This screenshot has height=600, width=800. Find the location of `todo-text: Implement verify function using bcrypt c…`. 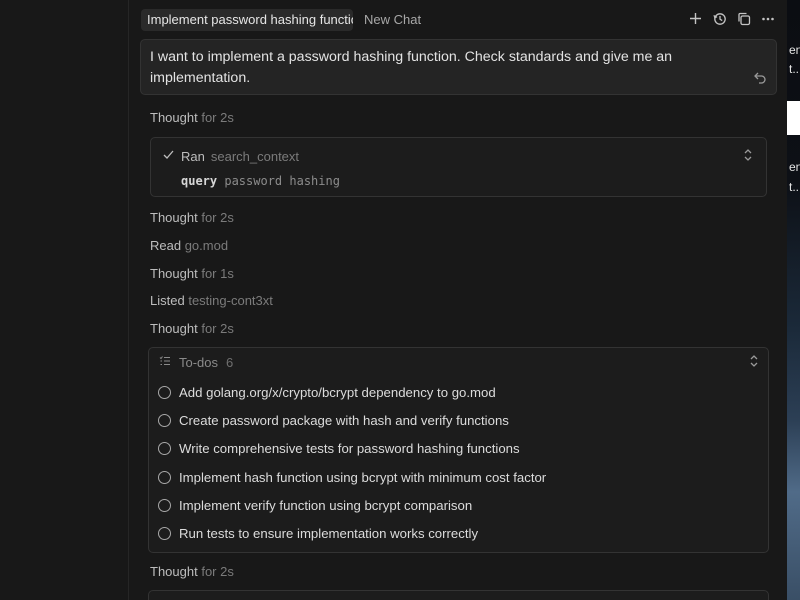

todo-text: Implement verify function using bcrypt c… is located at coordinates (326, 505).